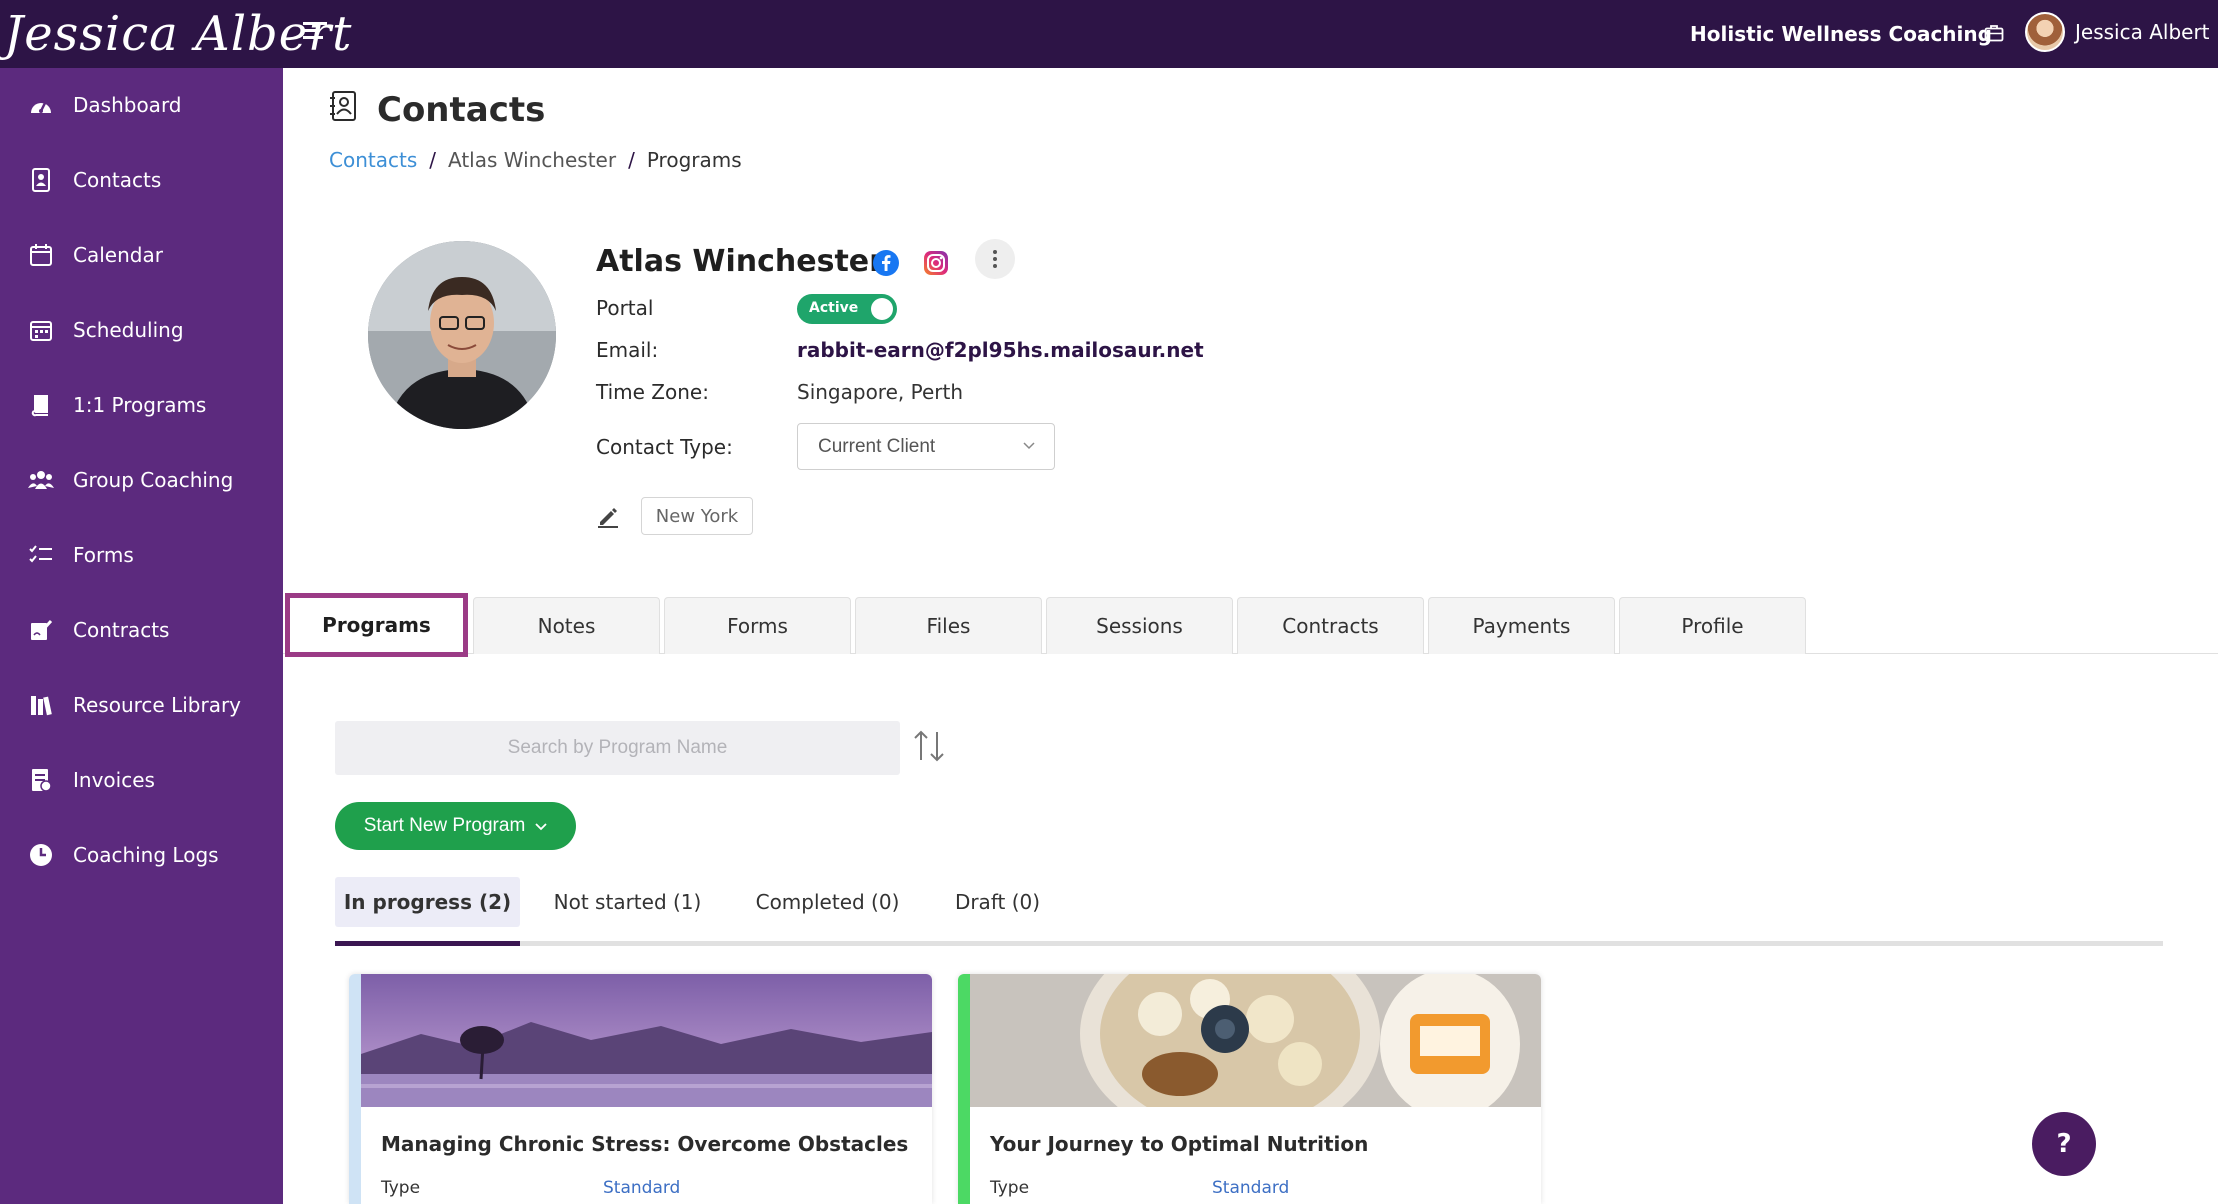  I want to click on sidebar-item-resource-library: Resource Library, so click(141, 705).